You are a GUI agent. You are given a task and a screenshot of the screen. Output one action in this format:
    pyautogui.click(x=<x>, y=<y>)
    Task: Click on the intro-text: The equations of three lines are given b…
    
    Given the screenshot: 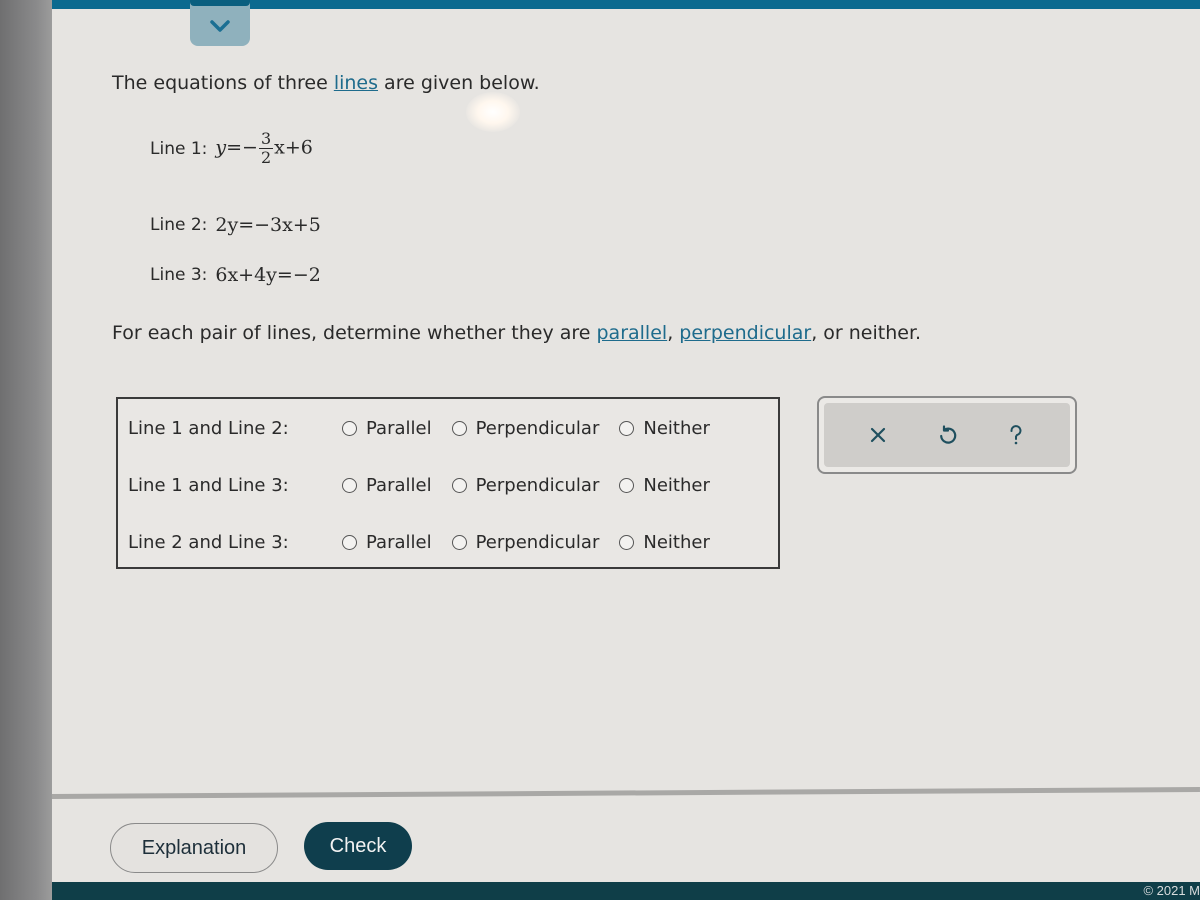 What is the action you would take?
    pyautogui.click(x=326, y=83)
    